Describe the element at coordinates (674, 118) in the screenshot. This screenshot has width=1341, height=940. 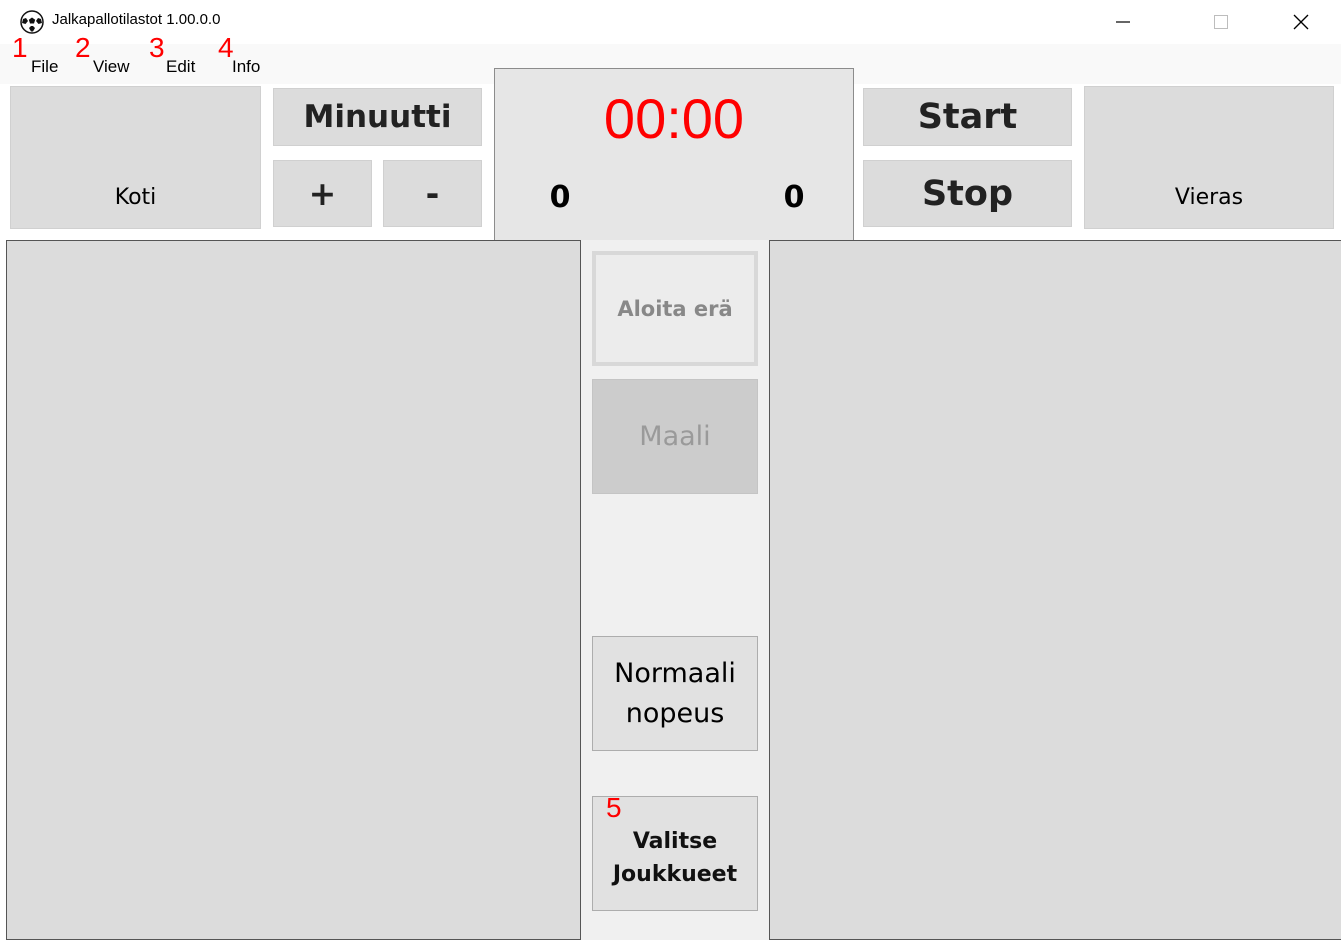
I see `game-clock: 00:00` at that location.